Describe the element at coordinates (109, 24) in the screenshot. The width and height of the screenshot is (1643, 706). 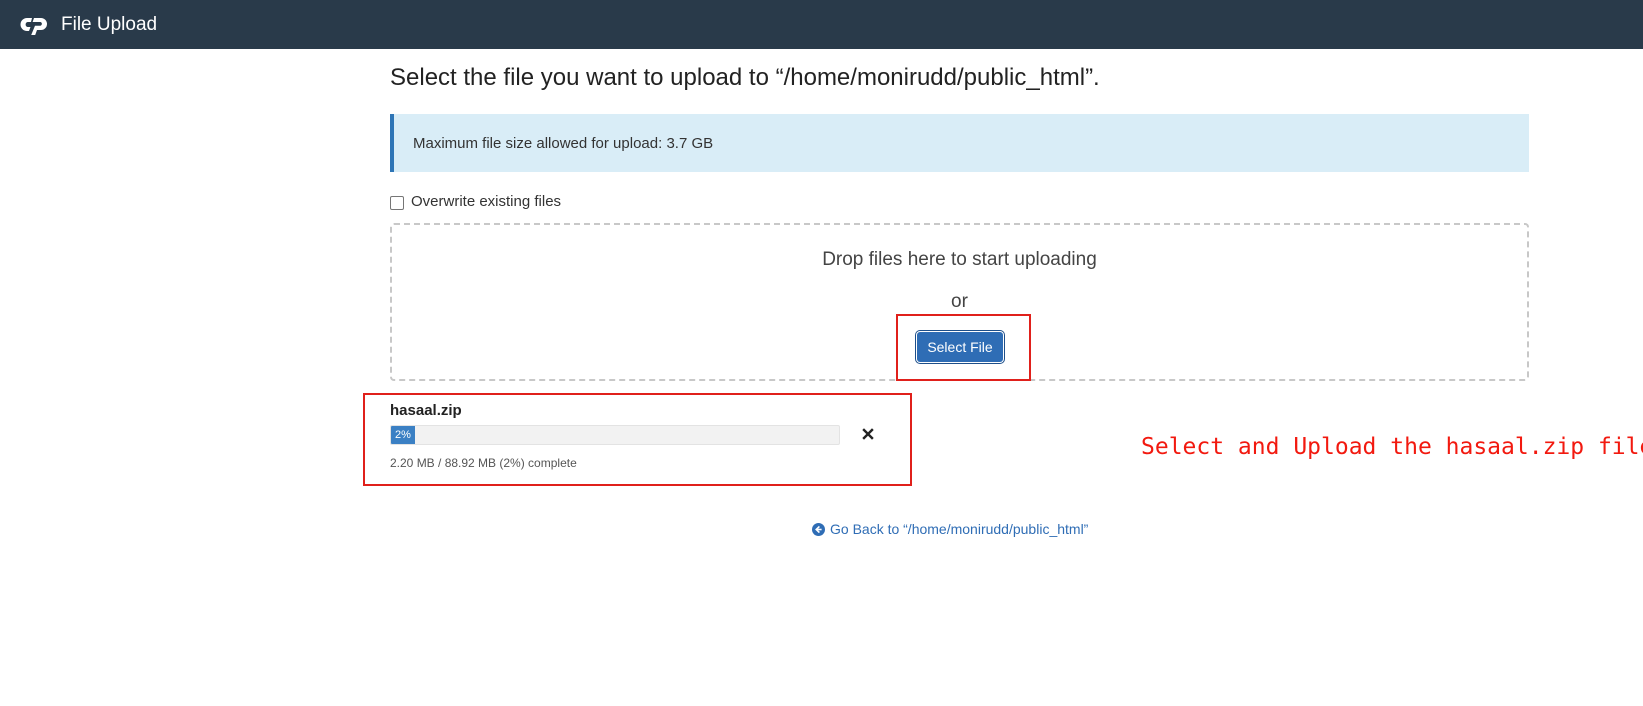
I see `app-title: File Upload` at that location.